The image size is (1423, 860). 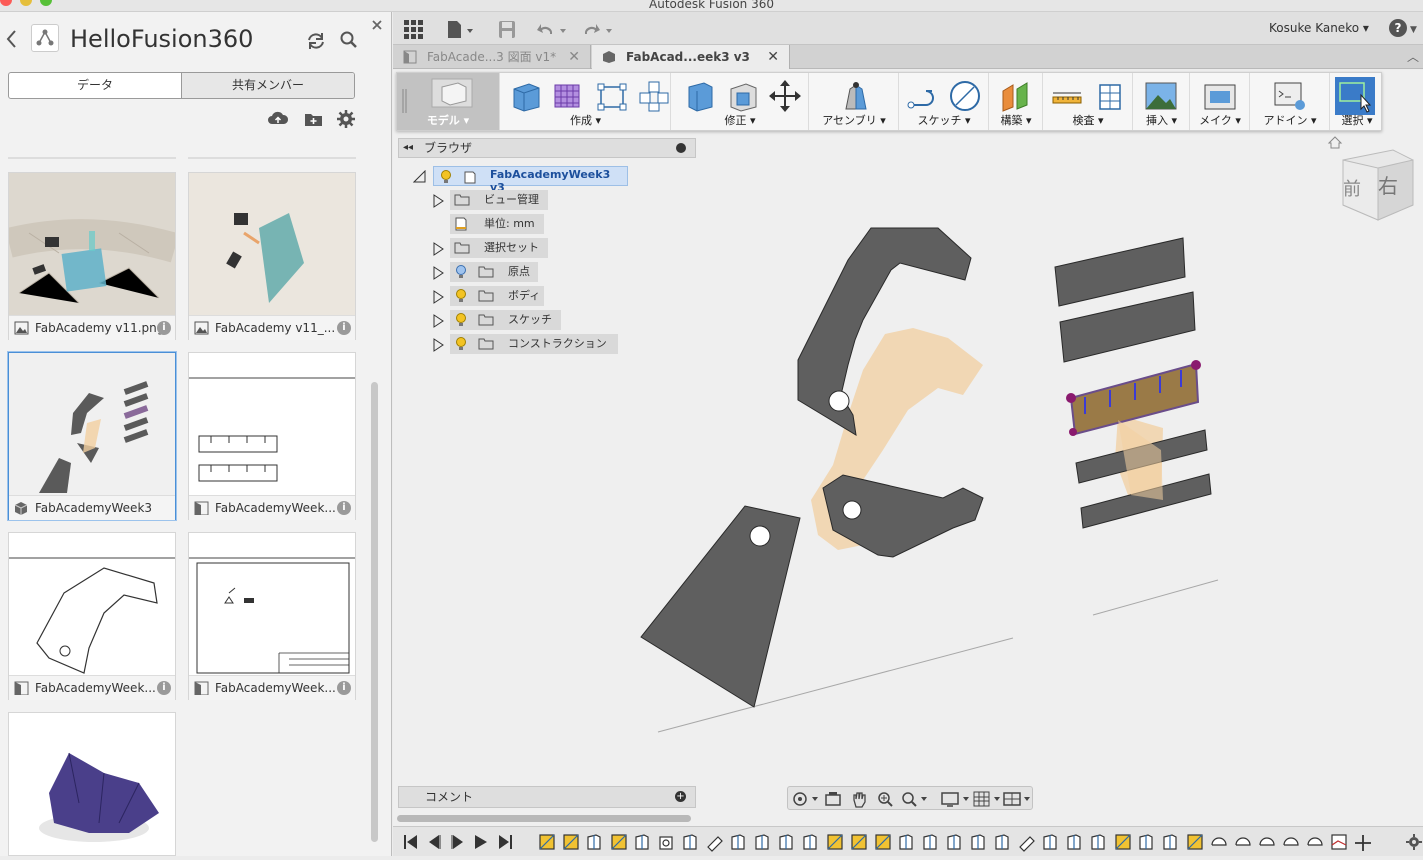 I want to click on pan-hand-icon, so click(x=859, y=799).